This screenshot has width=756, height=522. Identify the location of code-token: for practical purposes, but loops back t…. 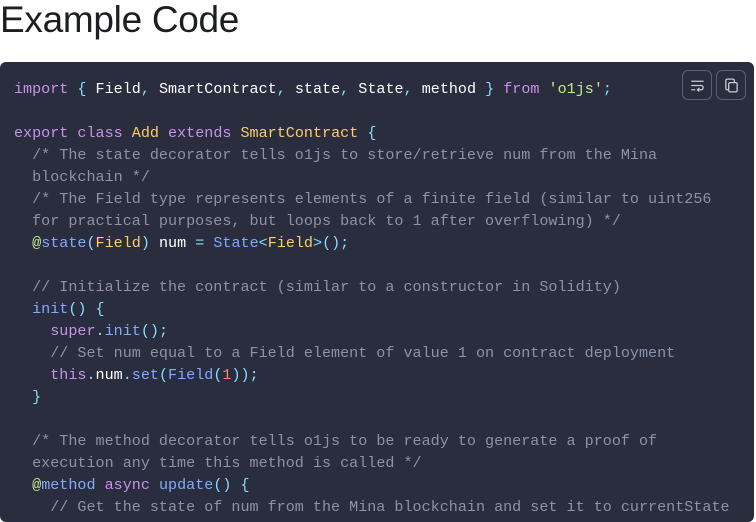
(326, 221).